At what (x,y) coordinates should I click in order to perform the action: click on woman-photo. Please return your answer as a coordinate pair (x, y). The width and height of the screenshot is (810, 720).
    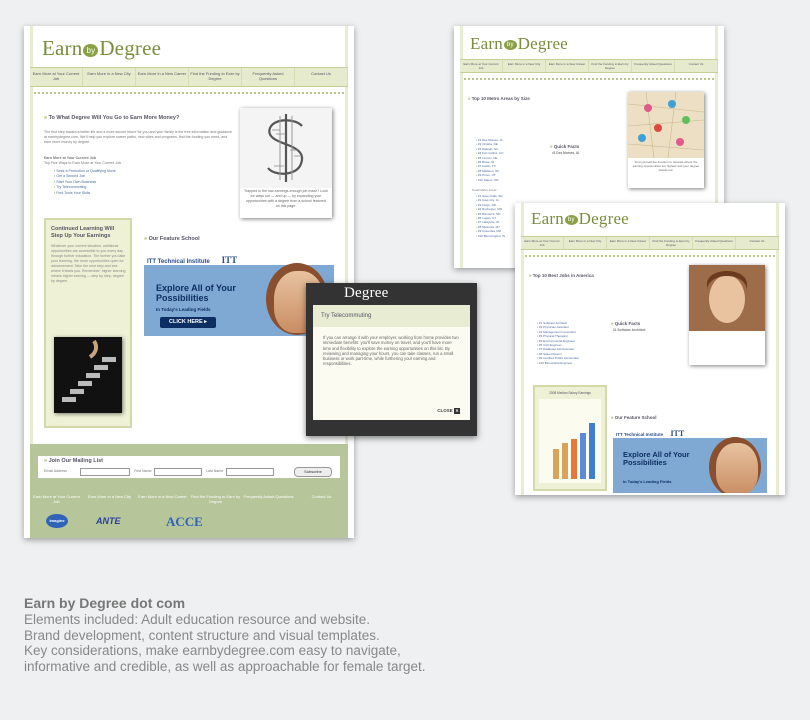
    Looking at the image, I should click on (727, 315).